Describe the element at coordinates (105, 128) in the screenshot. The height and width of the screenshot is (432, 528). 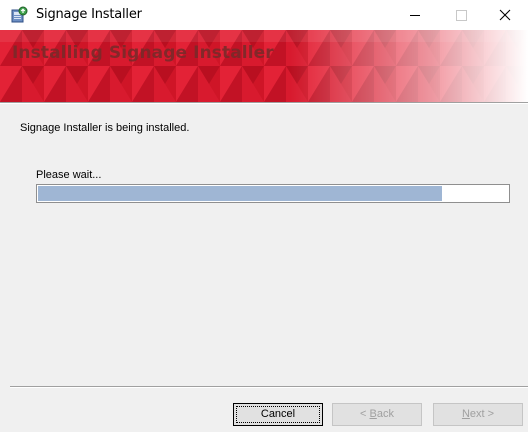
I see `status-text: Signage Installer is being installed.` at that location.